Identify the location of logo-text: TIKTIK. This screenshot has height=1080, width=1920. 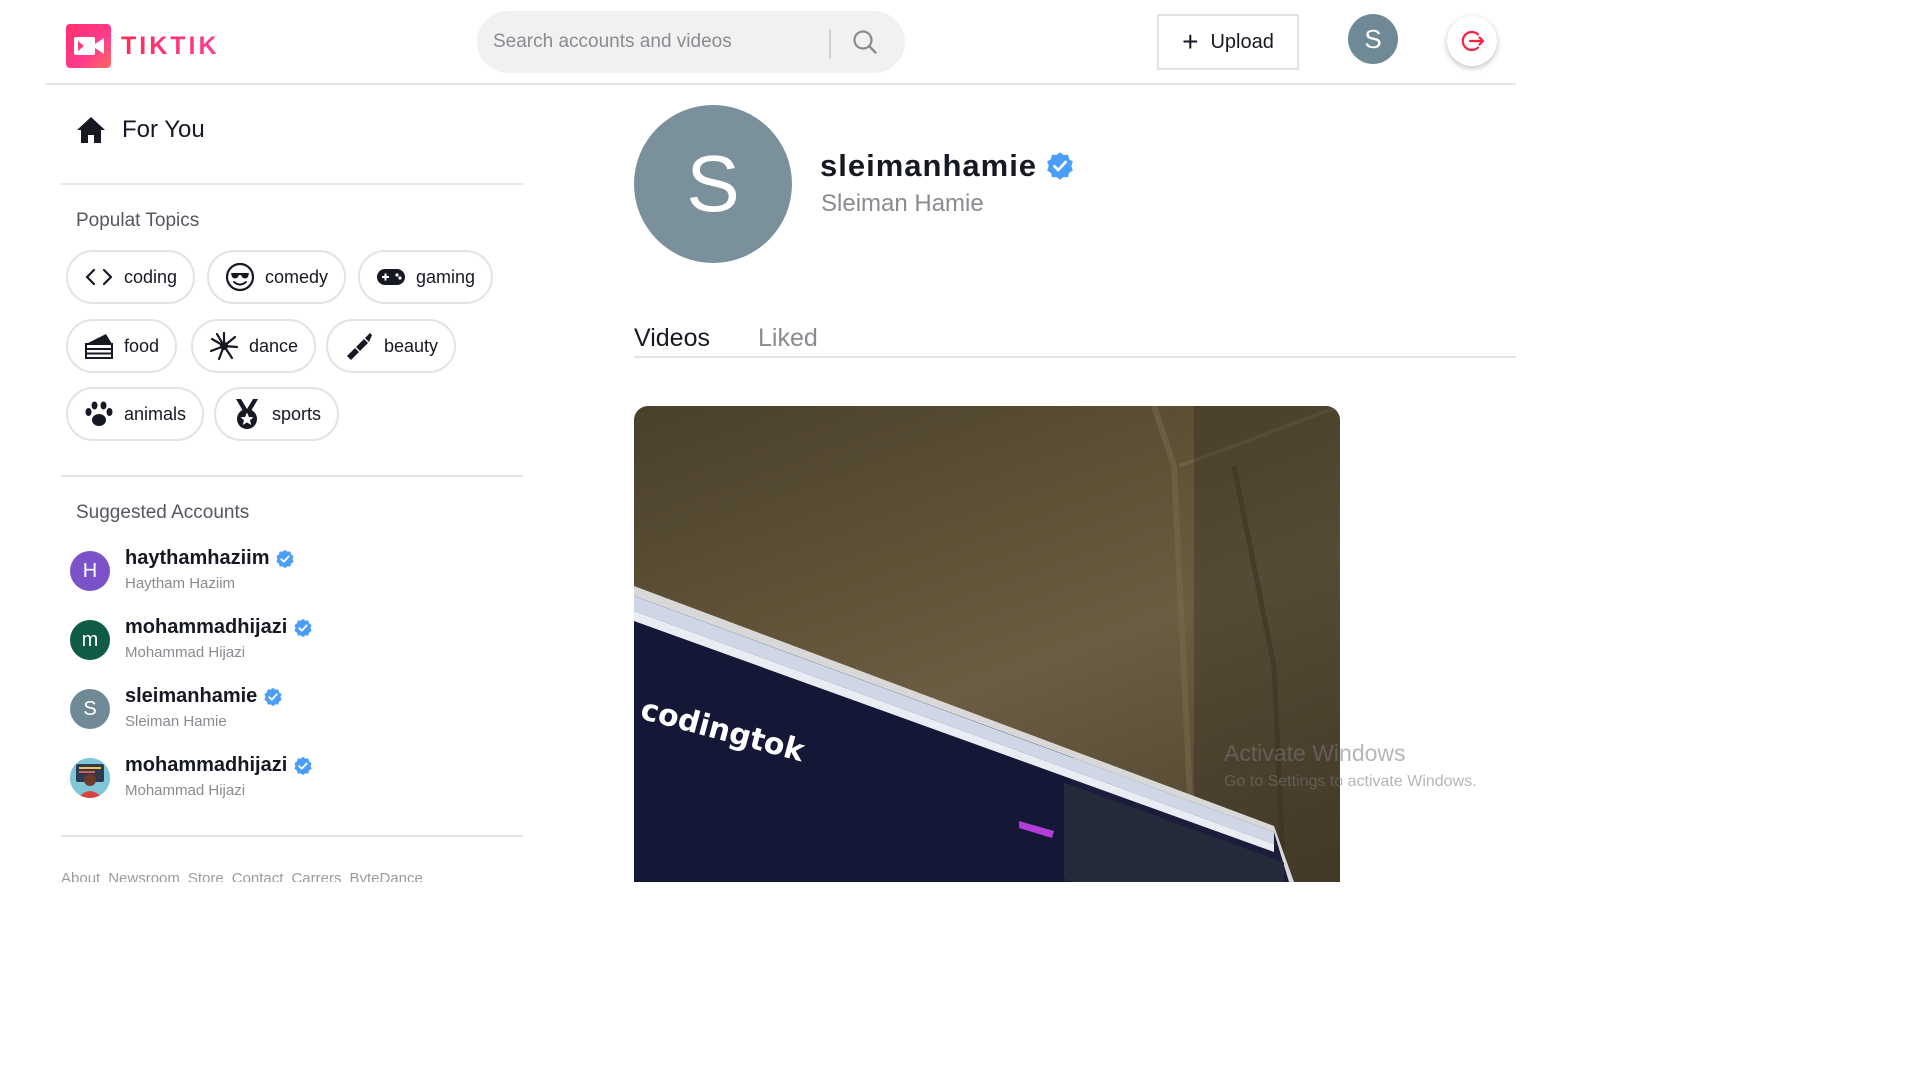
(170, 45).